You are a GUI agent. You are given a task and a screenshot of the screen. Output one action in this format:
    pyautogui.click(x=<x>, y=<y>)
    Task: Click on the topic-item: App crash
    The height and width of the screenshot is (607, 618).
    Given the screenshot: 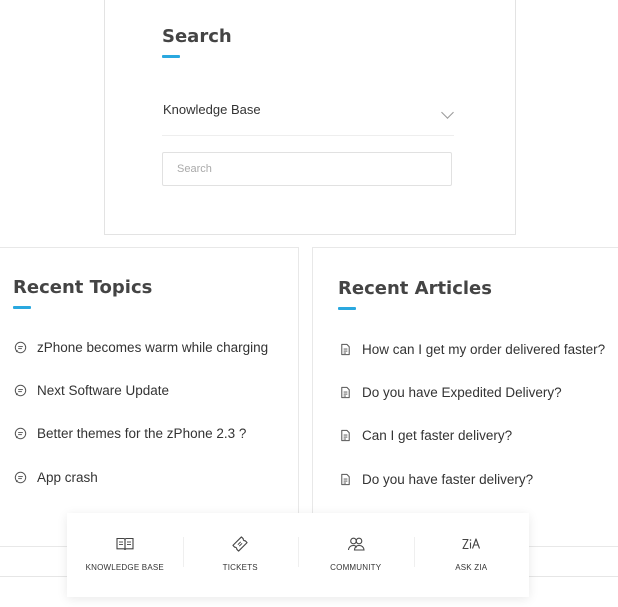 What is the action you would take?
    pyautogui.click(x=56, y=477)
    